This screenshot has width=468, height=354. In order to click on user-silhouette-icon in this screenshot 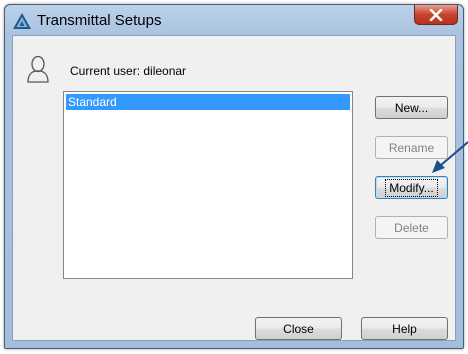, I will do `click(38, 69)`.